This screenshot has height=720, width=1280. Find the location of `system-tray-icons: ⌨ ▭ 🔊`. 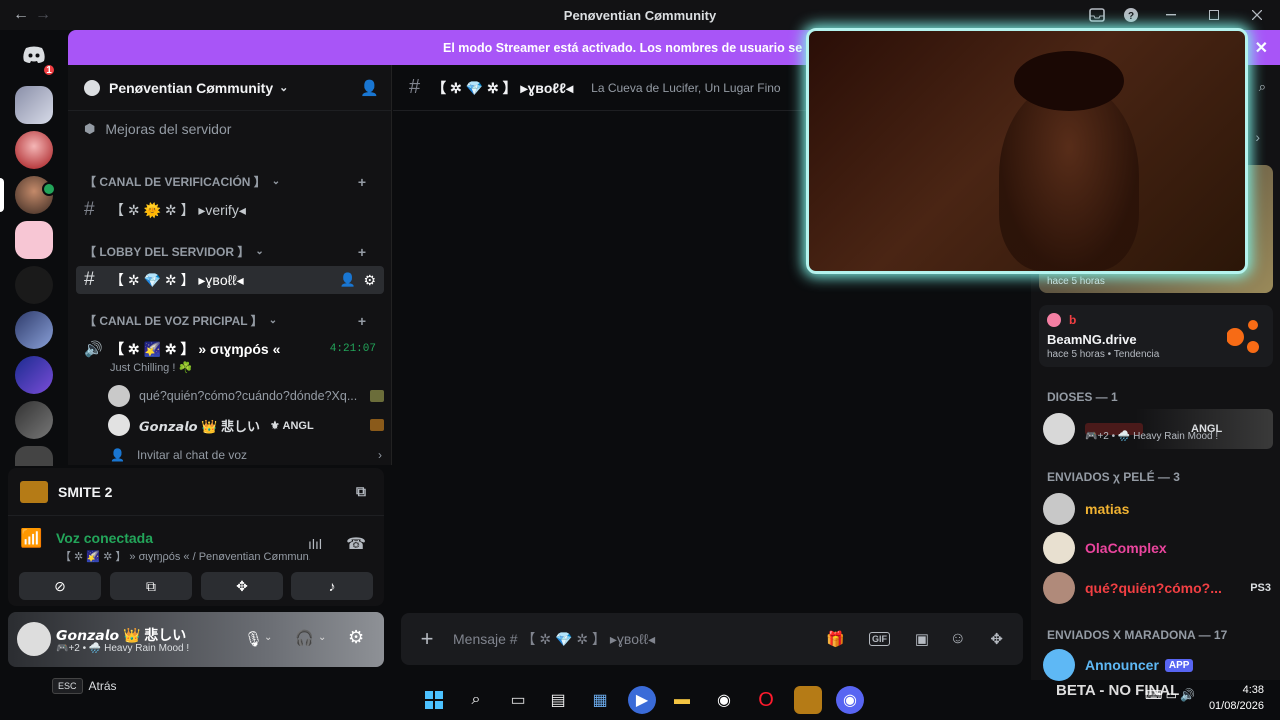

system-tray-icons: ⌨ ▭ 🔊 is located at coordinates (1170, 695).